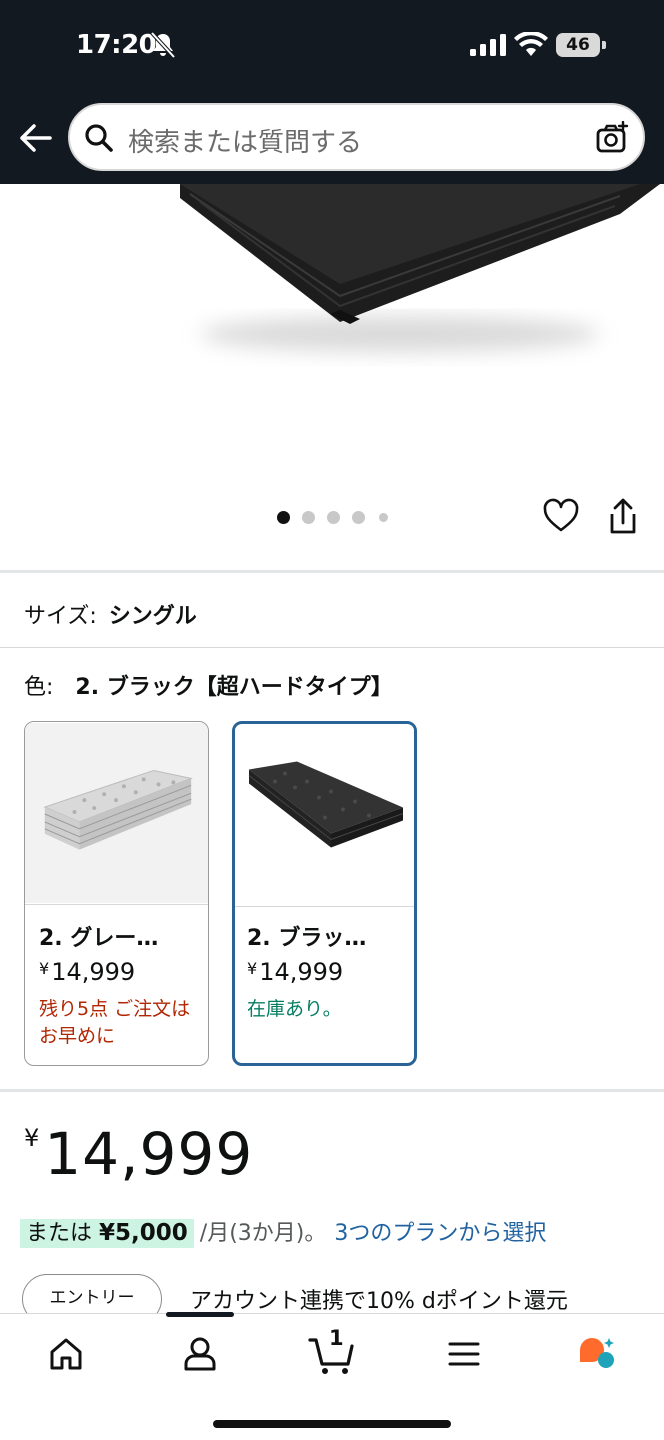  Describe the element at coordinates (116, 813) in the screenshot. I see `grey-mattress-thumbnail` at that location.